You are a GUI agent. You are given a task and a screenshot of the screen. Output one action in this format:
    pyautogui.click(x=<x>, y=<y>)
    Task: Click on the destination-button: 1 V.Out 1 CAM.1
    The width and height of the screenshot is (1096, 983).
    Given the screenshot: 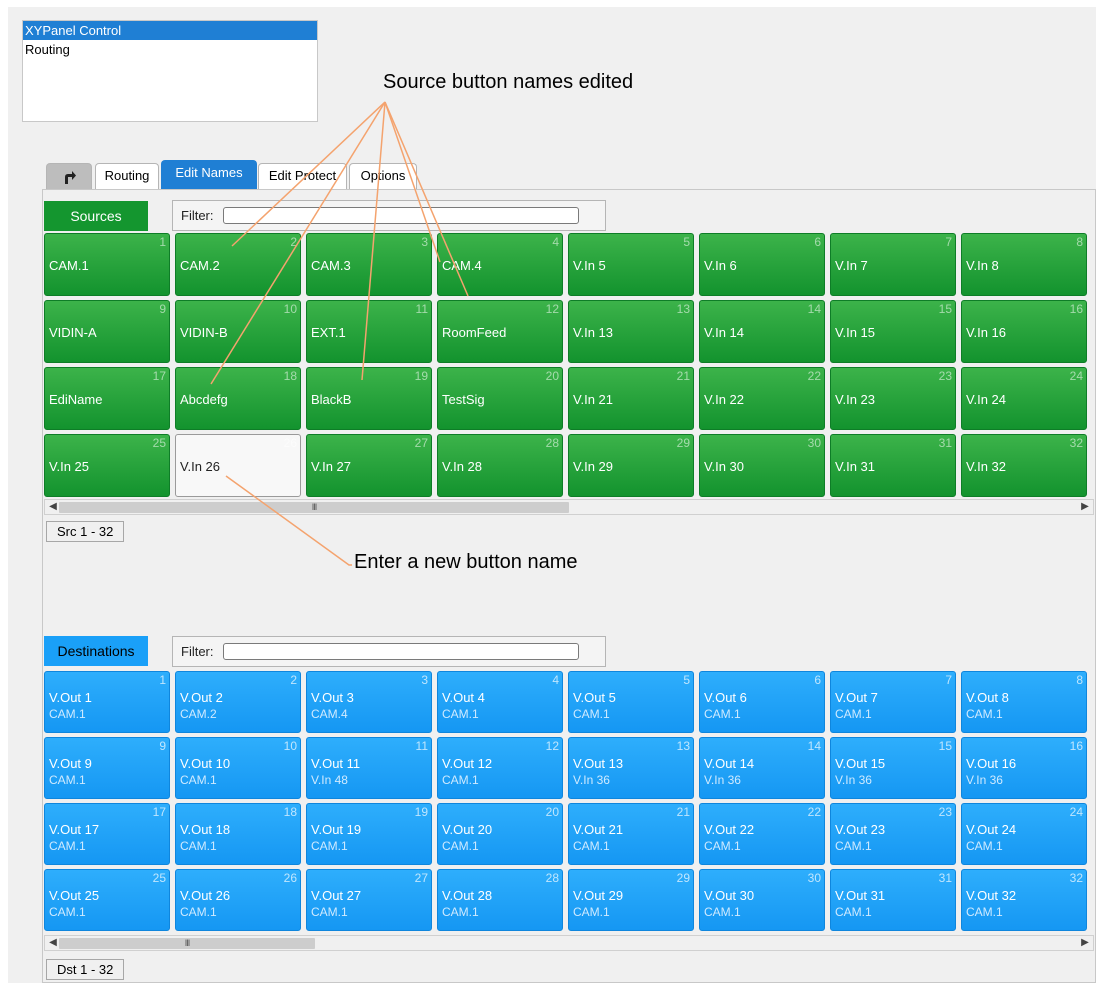 What is the action you would take?
    pyautogui.click(x=107, y=702)
    